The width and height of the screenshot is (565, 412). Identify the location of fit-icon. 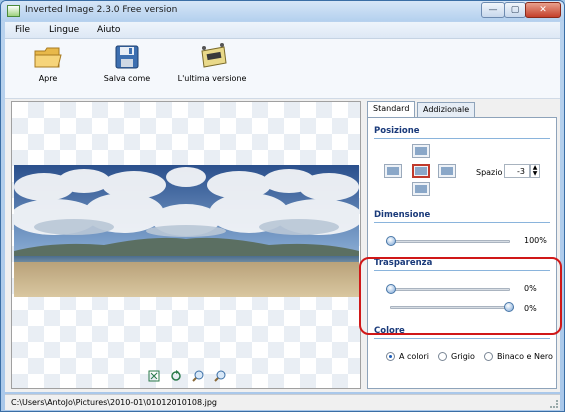
(154, 376).